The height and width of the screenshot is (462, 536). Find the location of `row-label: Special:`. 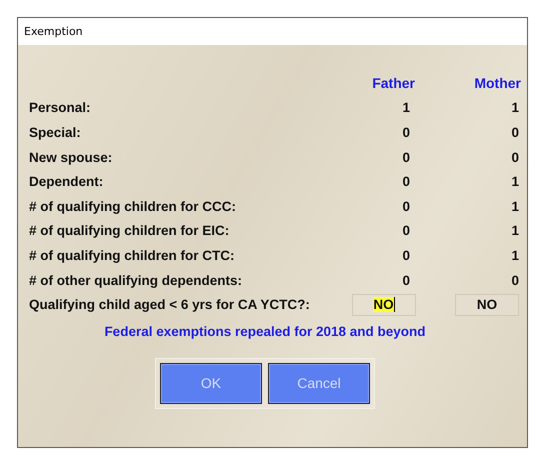

row-label: Special: is located at coordinates (55, 132).